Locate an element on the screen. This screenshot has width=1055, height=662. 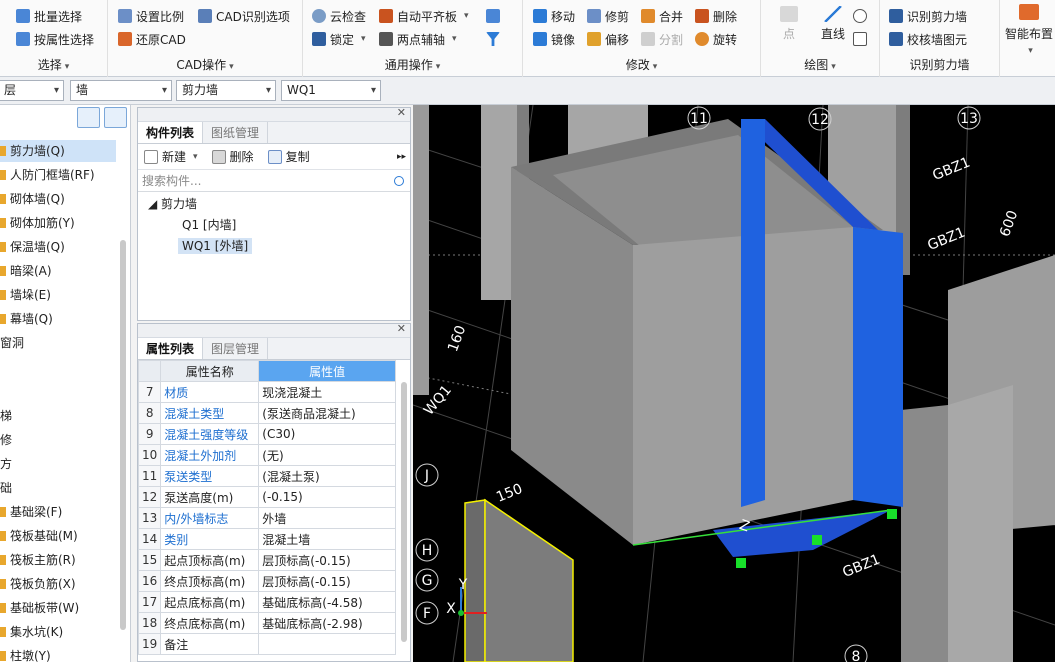
tree-item: 保温墙(Q) is located at coordinates (32, 247).